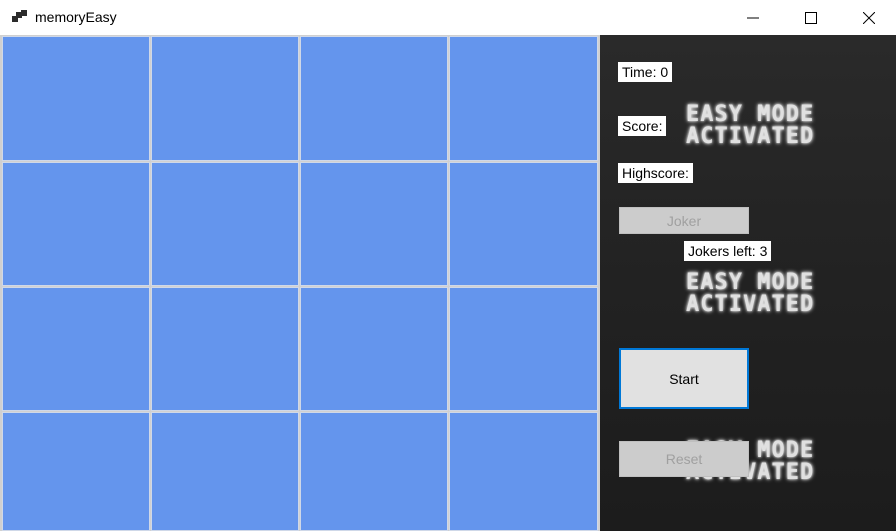  I want to click on minimize-button, so click(753, 17).